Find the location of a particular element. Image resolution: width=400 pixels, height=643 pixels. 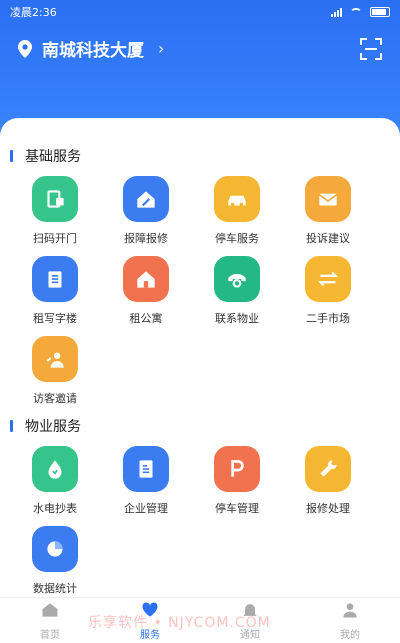

location-selector: 南城科技大厦 › is located at coordinates (91, 48).